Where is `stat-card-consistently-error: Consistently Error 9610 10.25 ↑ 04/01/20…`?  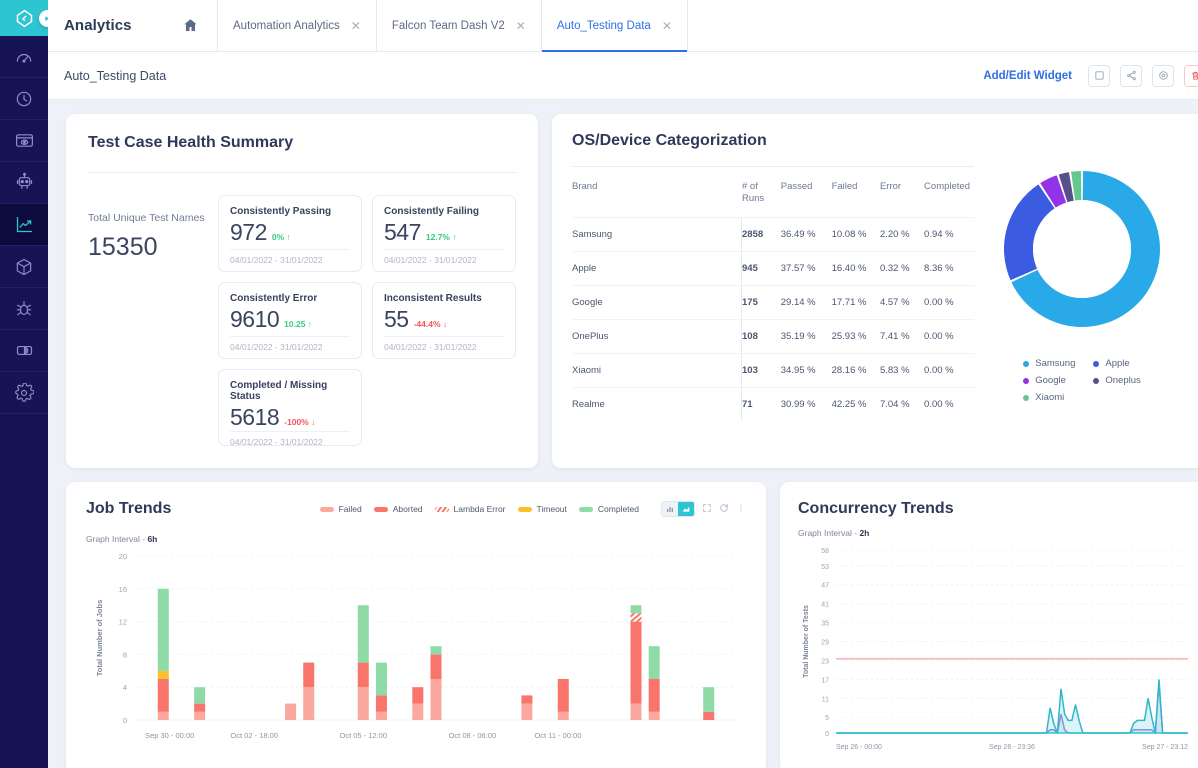 stat-card-consistently-error: Consistently Error 9610 10.25 ↑ 04/01/20… is located at coordinates (290, 320).